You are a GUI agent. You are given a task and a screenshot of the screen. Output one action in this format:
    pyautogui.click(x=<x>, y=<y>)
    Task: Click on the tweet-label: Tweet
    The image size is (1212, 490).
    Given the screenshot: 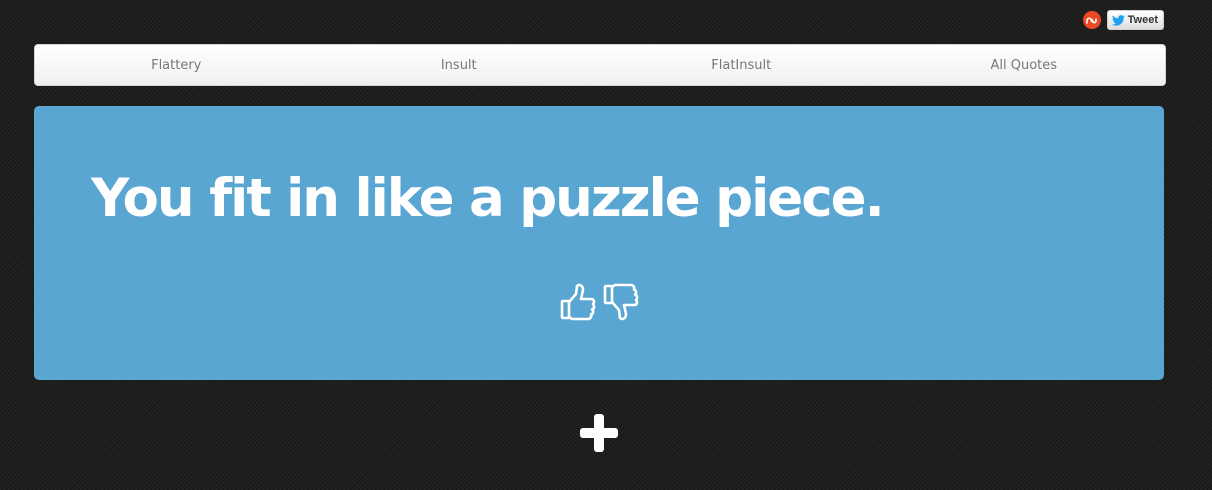 What is the action you would take?
    pyautogui.click(x=1142, y=20)
    